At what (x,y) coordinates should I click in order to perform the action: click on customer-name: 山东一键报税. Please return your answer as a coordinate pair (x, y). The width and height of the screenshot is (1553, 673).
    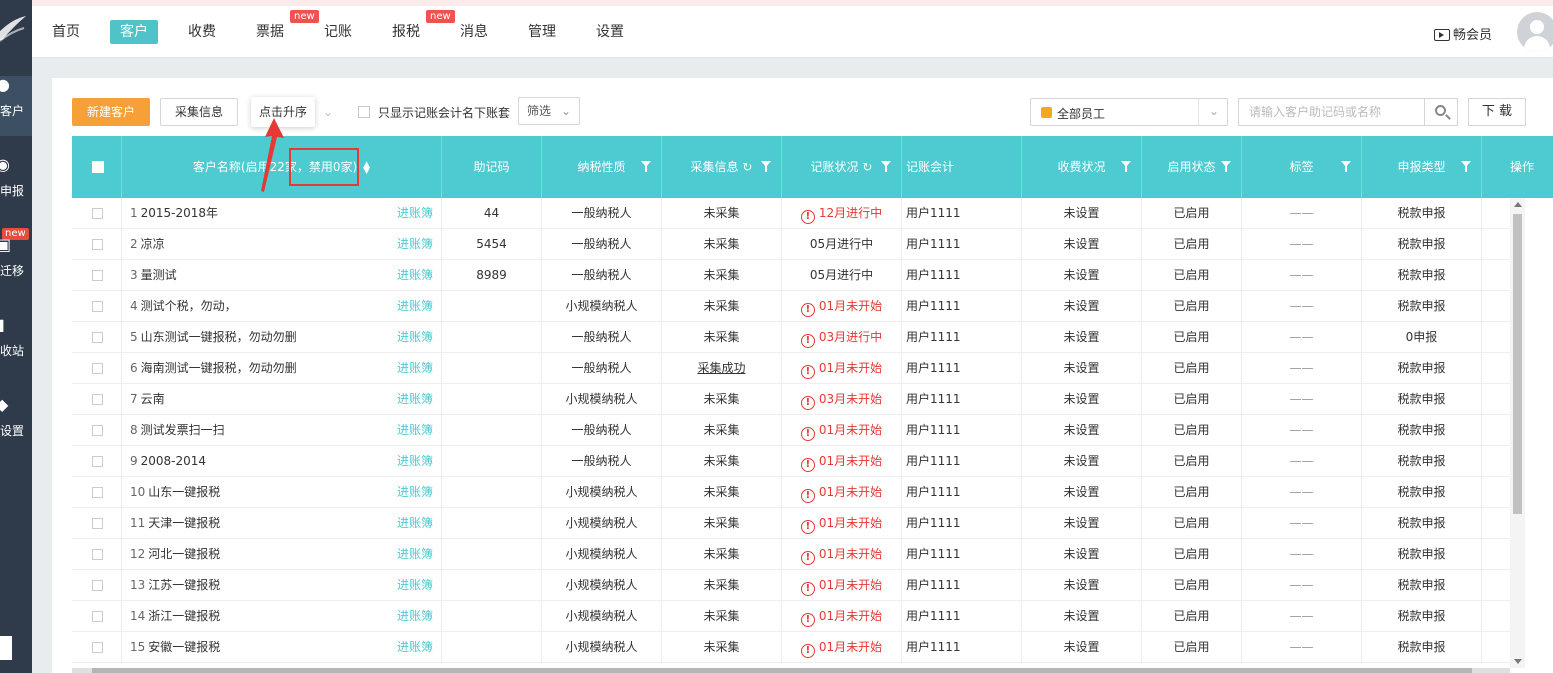
    Looking at the image, I should click on (184, 492).